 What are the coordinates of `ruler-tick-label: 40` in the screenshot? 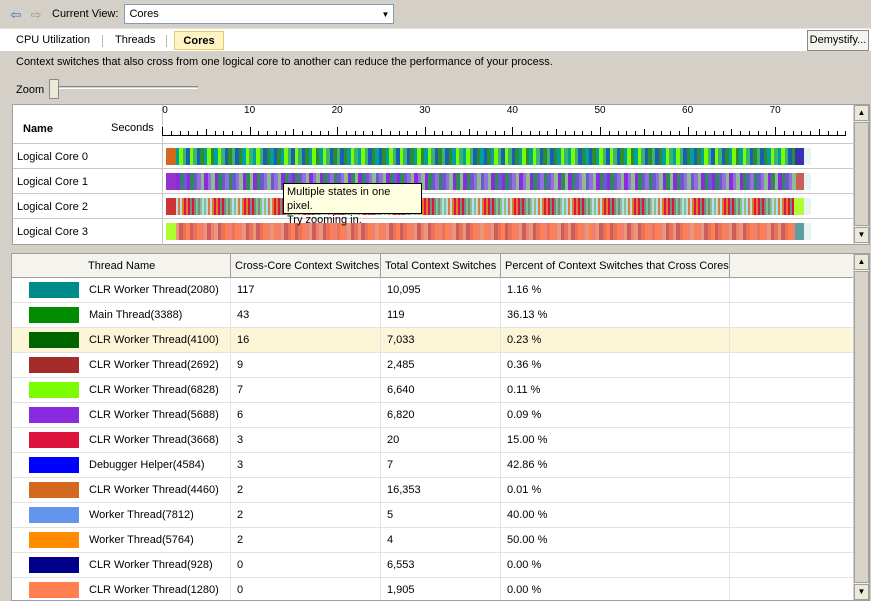 It's located at (512, 110).